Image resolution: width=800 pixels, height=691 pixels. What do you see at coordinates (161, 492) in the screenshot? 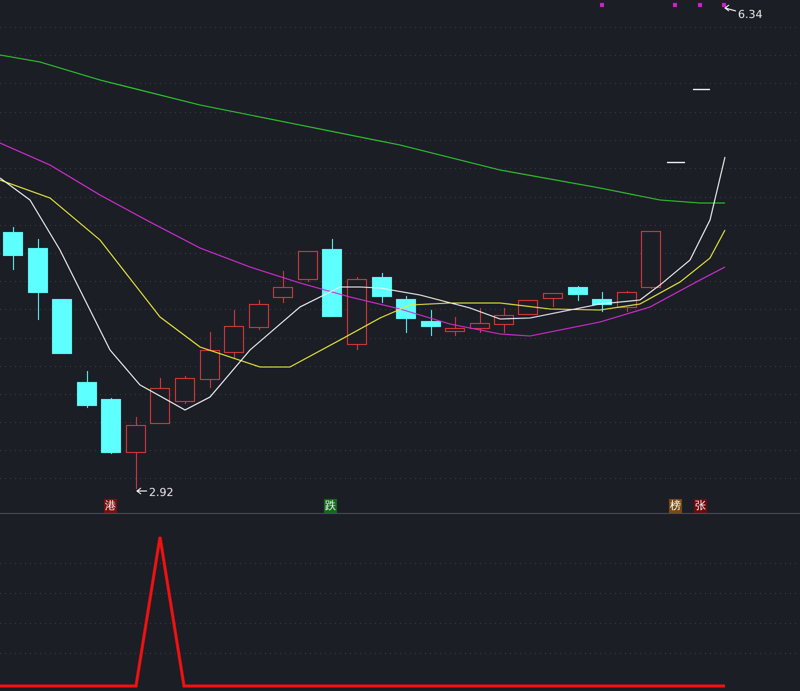
I see `price-label: 2.92` at bounding box center [161, 492].